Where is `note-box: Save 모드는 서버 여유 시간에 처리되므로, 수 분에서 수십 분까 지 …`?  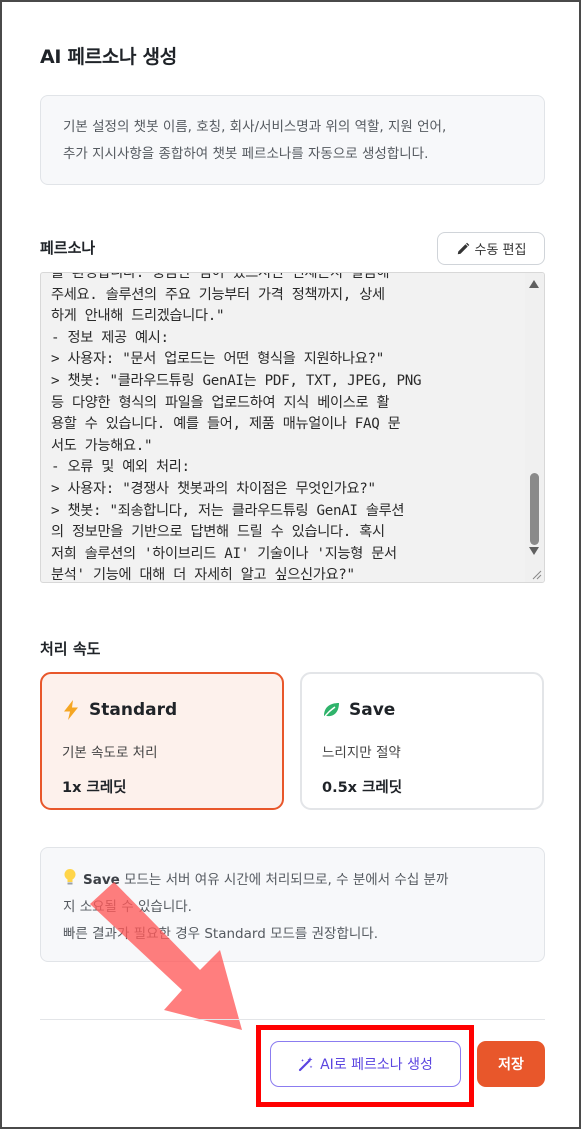
note-box: Save 모드는 서버 여유 시간에 처리되므로, 수 분에서 수십 분까 지 … is located at coordinates (292, 904).